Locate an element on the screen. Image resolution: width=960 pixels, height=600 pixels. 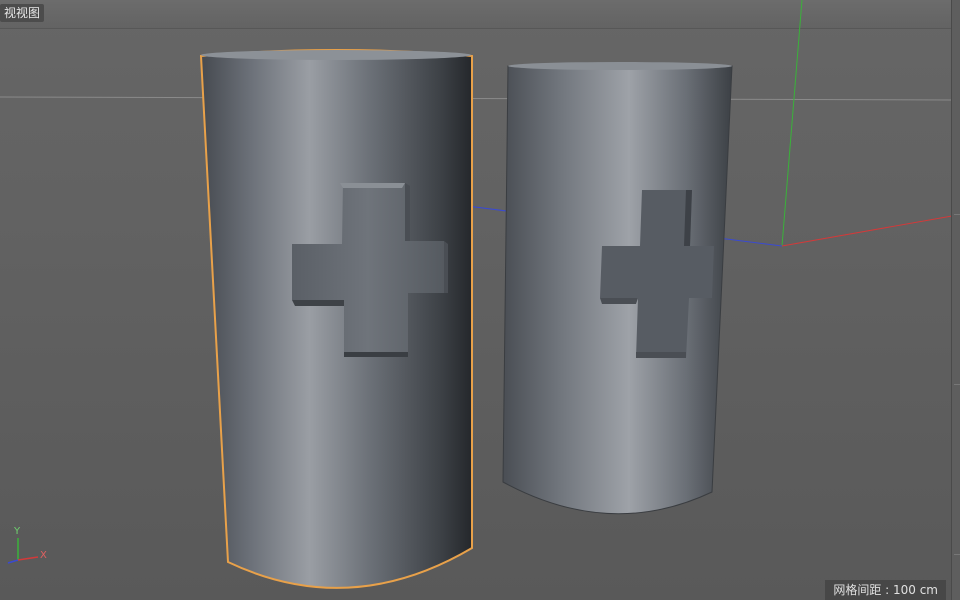
horizon-line is located at coordinates (476, 98).